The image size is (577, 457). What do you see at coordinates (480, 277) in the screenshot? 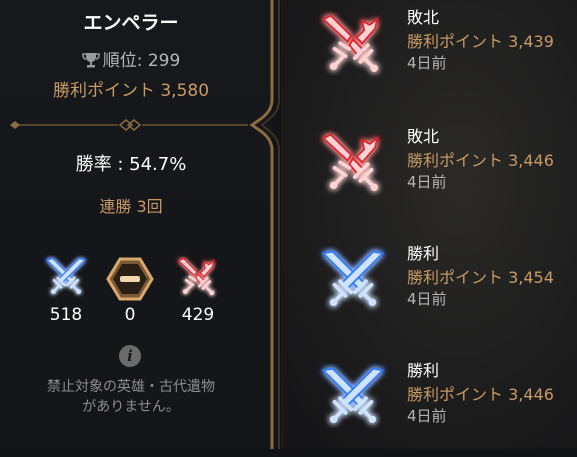
I see `match-victory-points: 勝利ポイント 3,454` at bounding box center [480, 277].